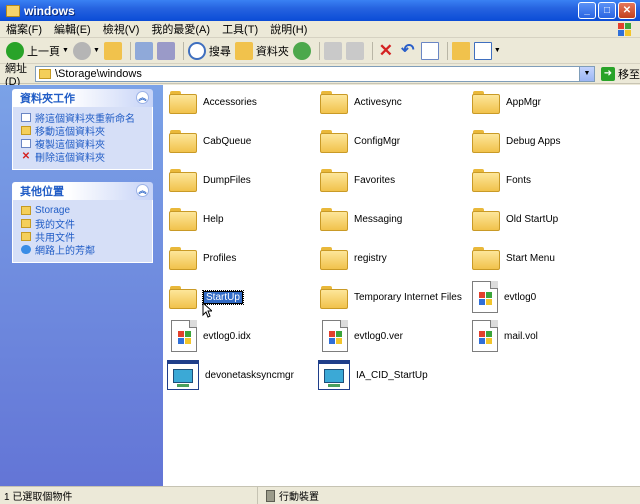 The width and height of the screenshot is (640, 504). I want to click on item-name: mail.vol, so click(521, 336).